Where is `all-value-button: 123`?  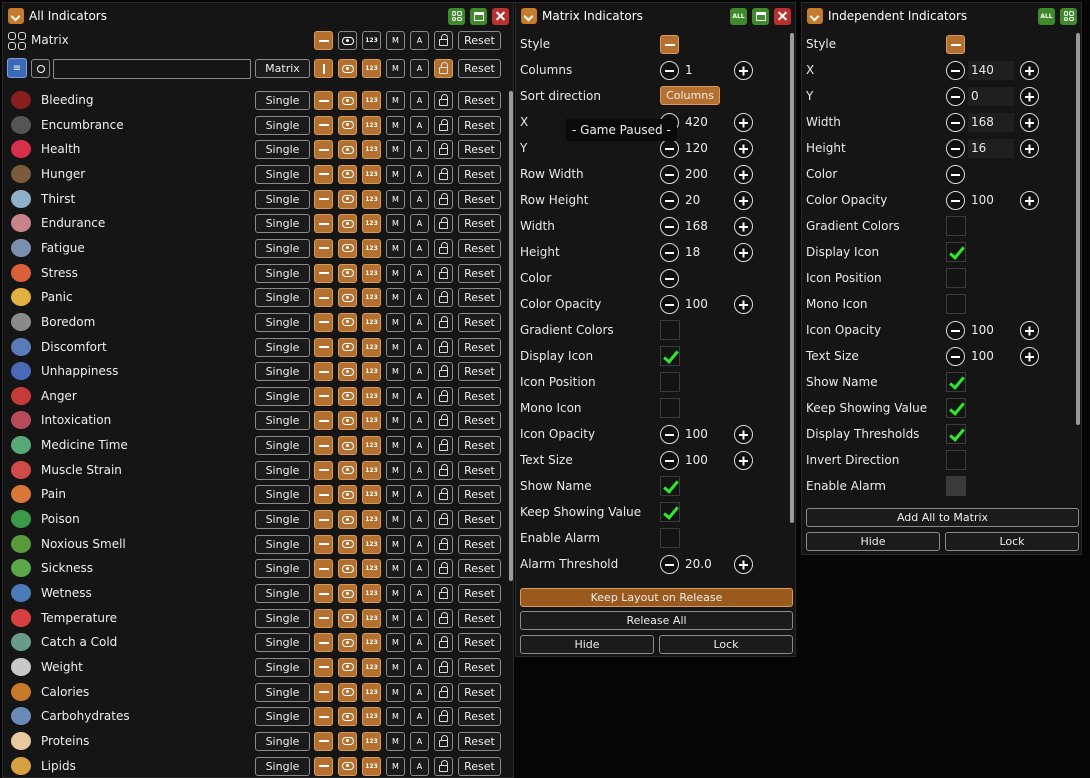
all-value-button: 123 is located at coordinates (371, 68).